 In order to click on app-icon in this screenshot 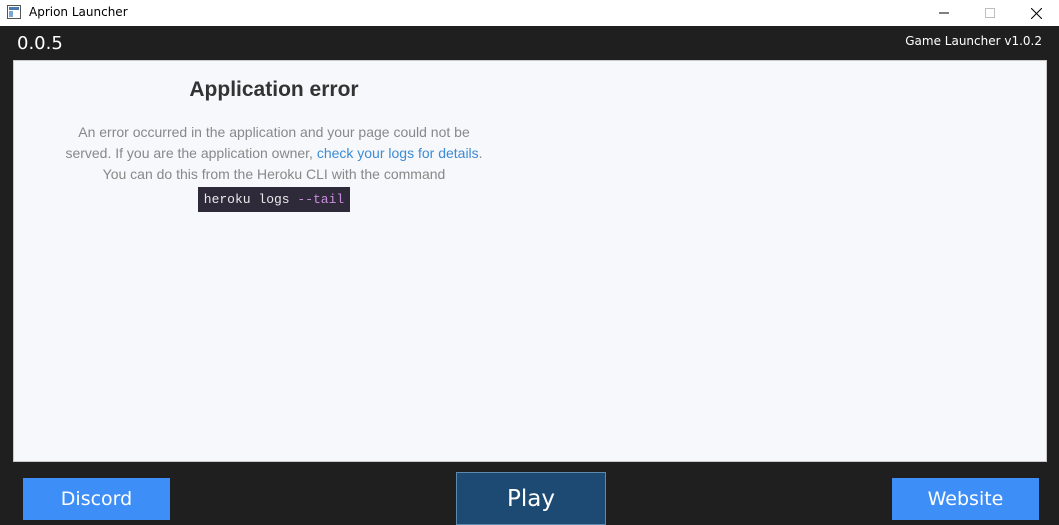, I will do `click(14, 12)`.